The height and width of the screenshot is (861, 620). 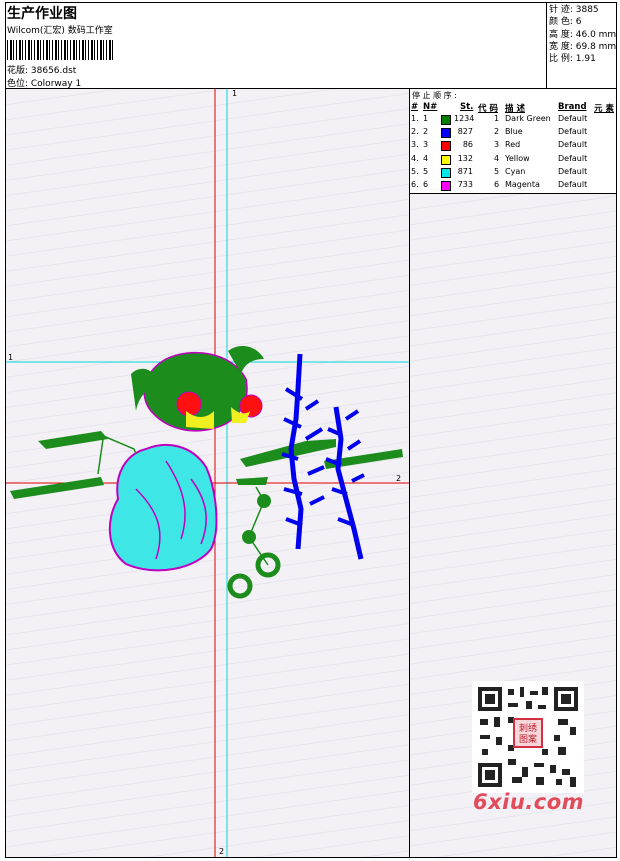 I want to click on row-index: 5., so click(x=415, y=171).